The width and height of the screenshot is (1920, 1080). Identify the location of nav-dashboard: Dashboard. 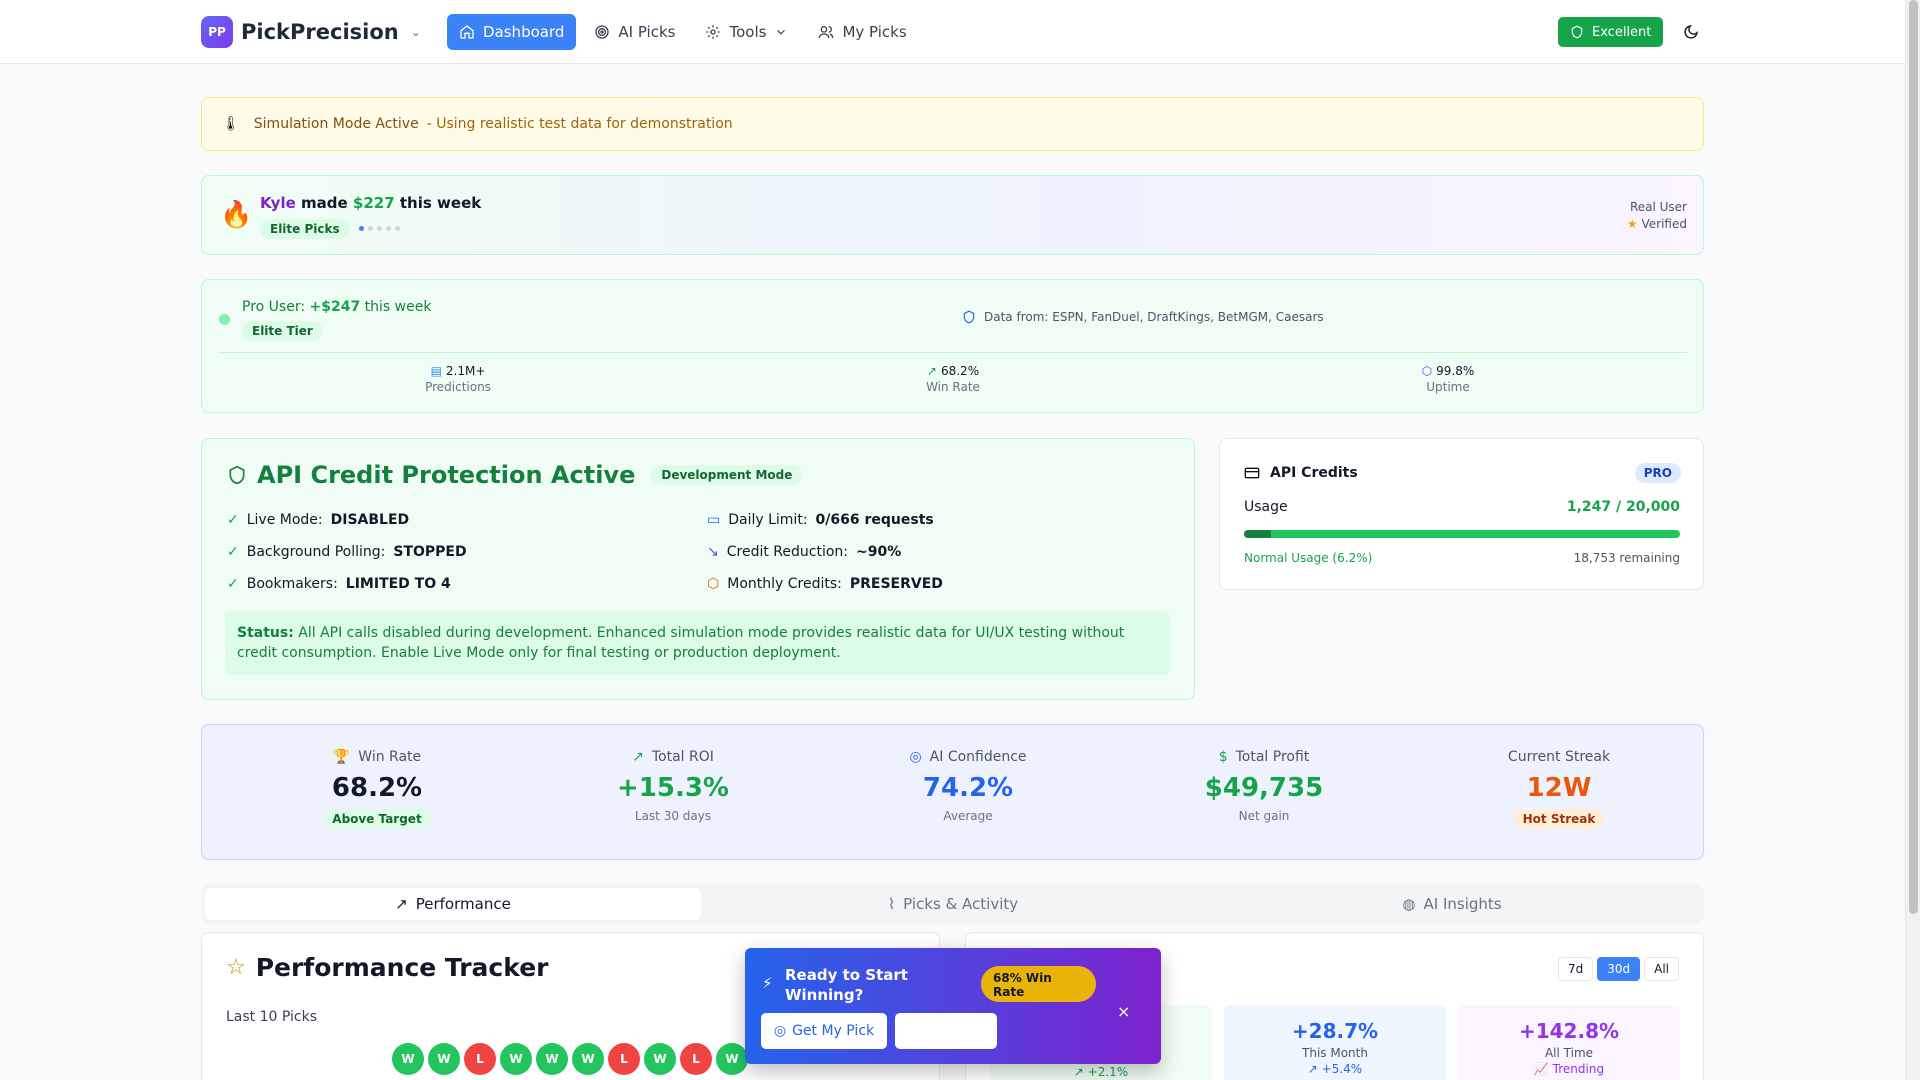
(512, 32).